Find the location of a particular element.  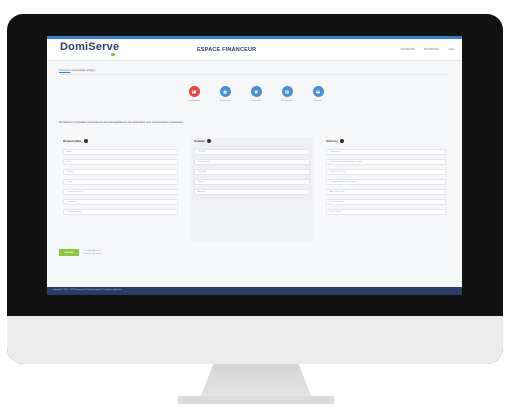

breadcrumb: Connexion / Commander en ligne is located at coordinates (77, 70).